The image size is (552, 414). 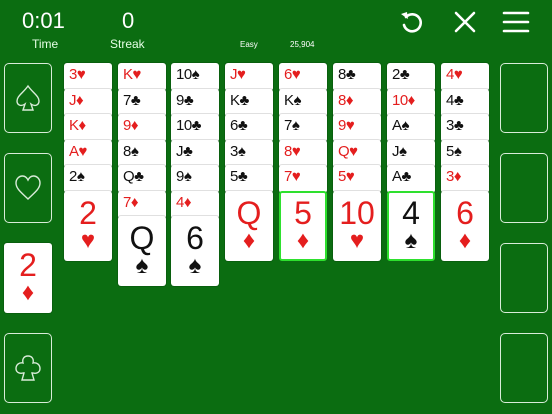 I want to click on card-rank: Q, so click(x=249, y=213).